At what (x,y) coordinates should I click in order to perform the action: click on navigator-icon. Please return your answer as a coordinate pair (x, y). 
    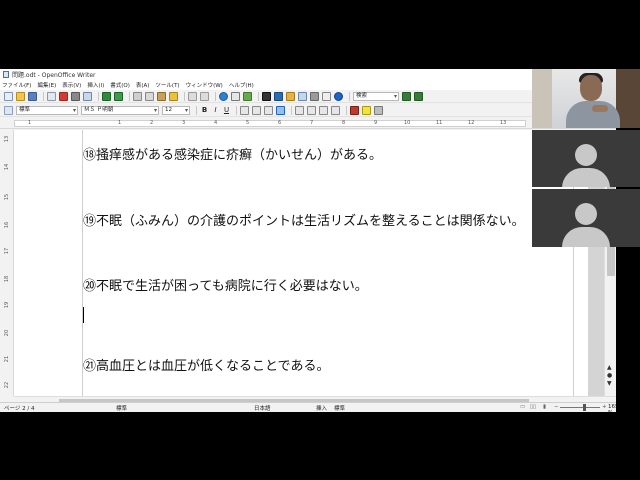
    Looking at the image, I should click on (278, 96).